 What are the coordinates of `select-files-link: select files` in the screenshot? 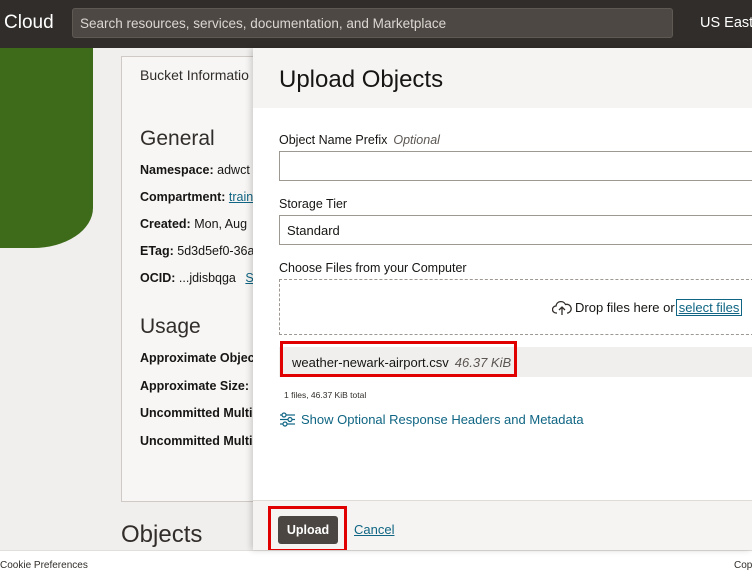 It's located at (709, 307).